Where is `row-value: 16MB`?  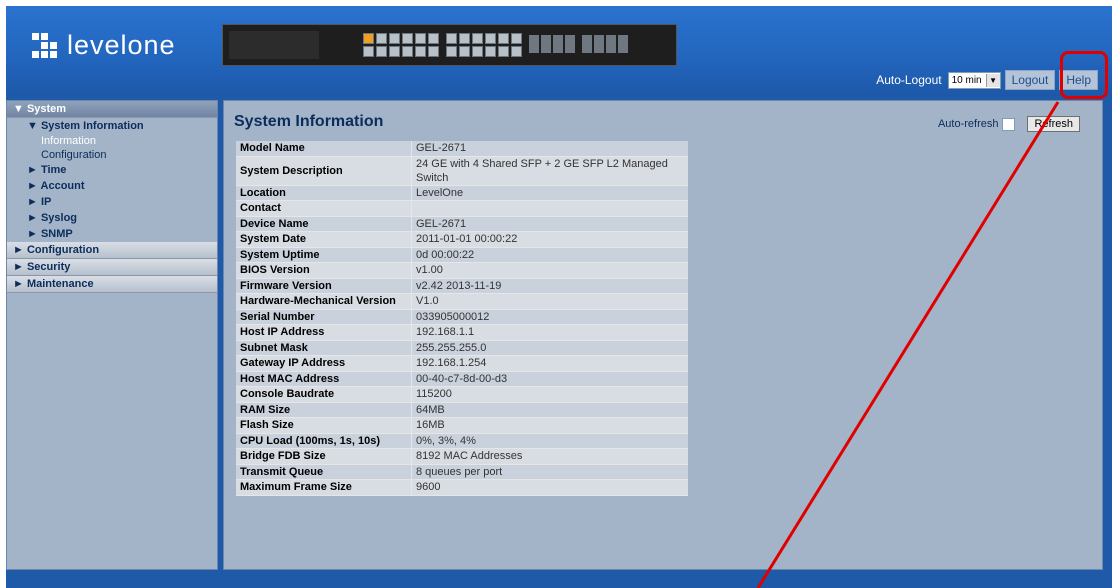
row-value: 16MB is located at coordinates (549, 426).